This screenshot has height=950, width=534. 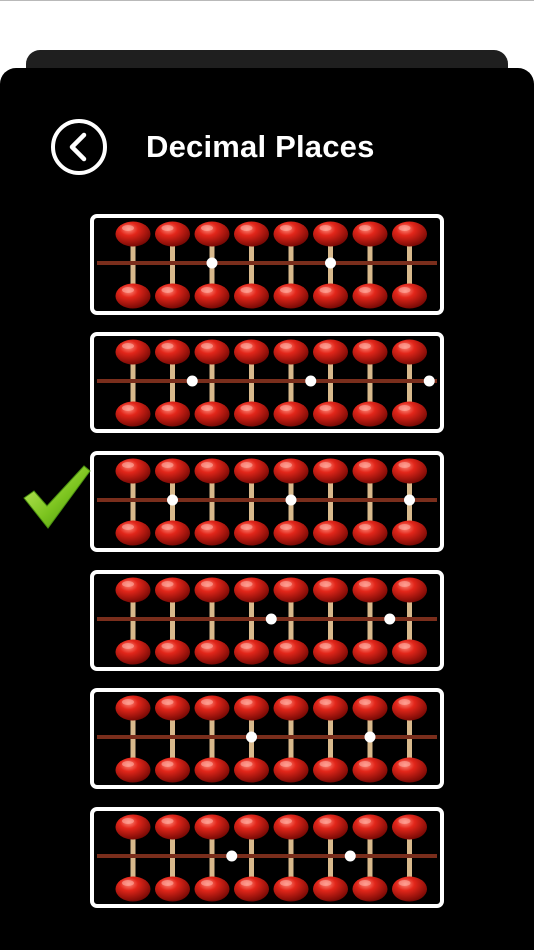 What do you see at coordinates (260, 146) in the screenshot?
I see `page-title: Decimal Places` at bounding box center [260, 146].